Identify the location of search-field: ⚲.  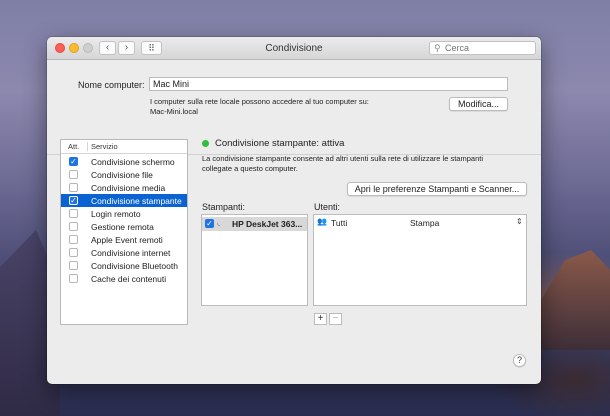
(482, 48).